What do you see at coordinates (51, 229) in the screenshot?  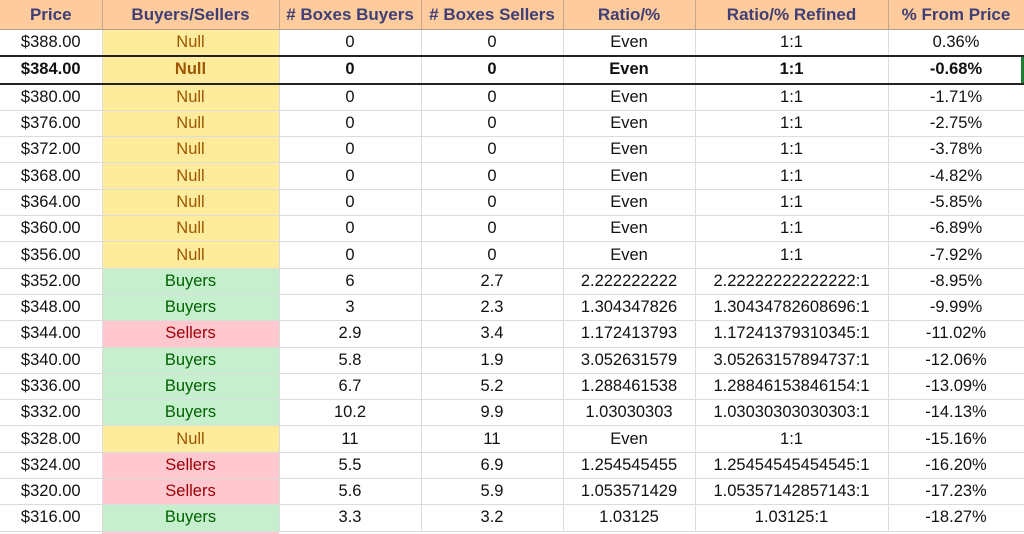 I see `cell-price: $360.00` at bounding box center [51, 229].